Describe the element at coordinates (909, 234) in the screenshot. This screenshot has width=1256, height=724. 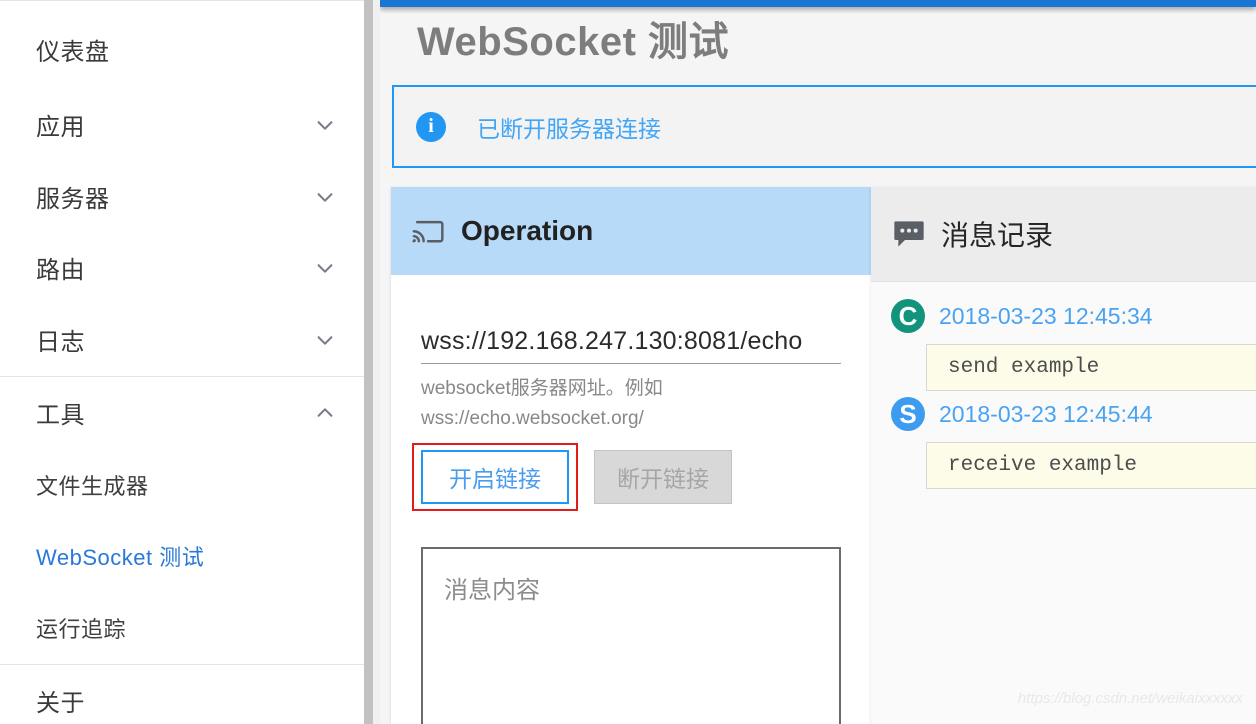
I see `chat-bubble-icon` at that location.